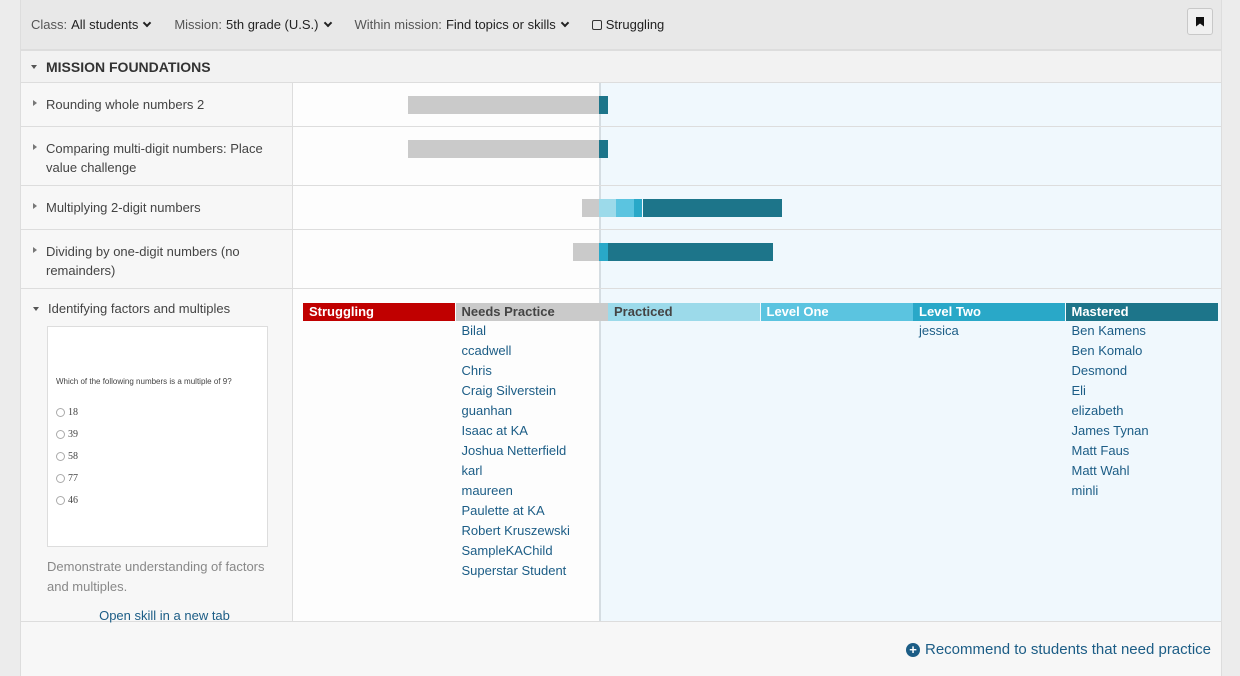  I want to click on section-header: MISSION FOUNDATIONS, so click(621, 67).